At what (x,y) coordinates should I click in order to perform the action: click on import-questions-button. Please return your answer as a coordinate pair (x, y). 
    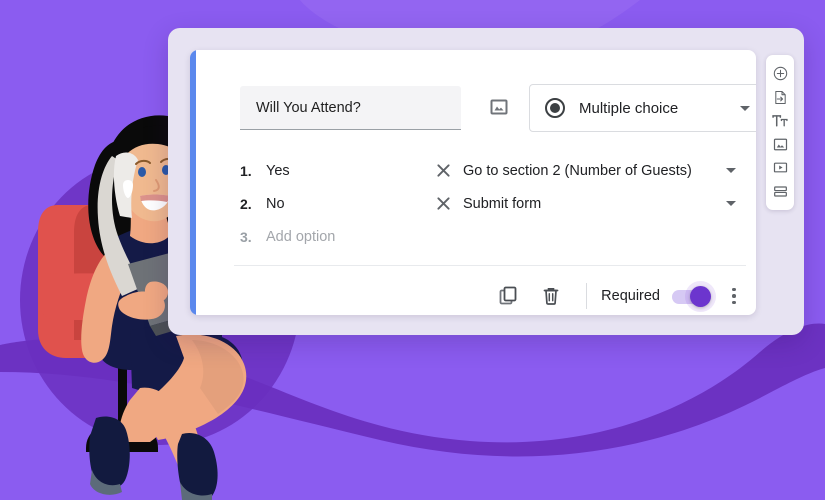
    Looking at the image, I should click on (780, 98).